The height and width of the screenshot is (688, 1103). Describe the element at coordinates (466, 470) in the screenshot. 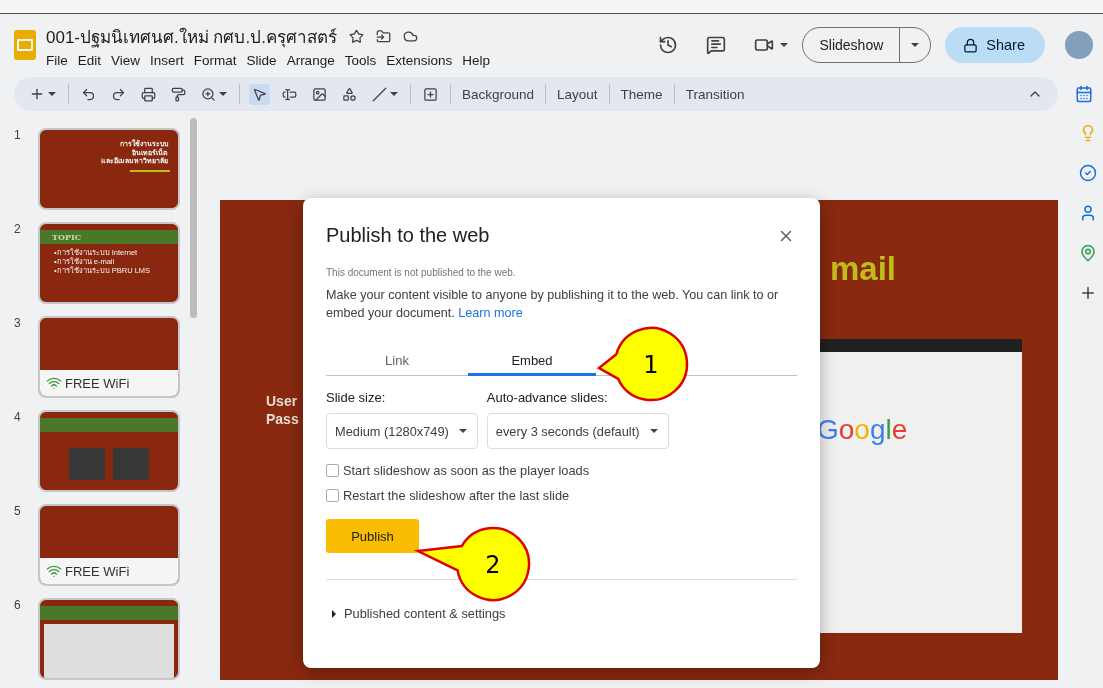

I see `checkbox-label: Start slideshow as soon as the player loads` at that location.